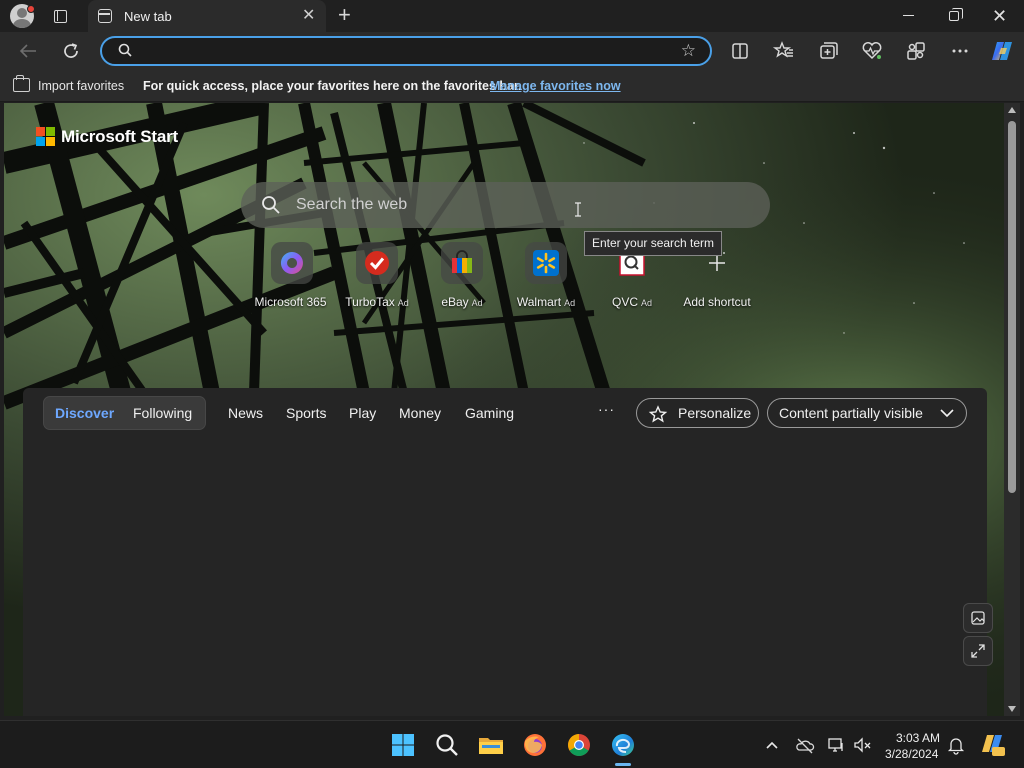 The image size is (1024, 768). I want to click on shortcut-label: QVC, so click(624, 302).